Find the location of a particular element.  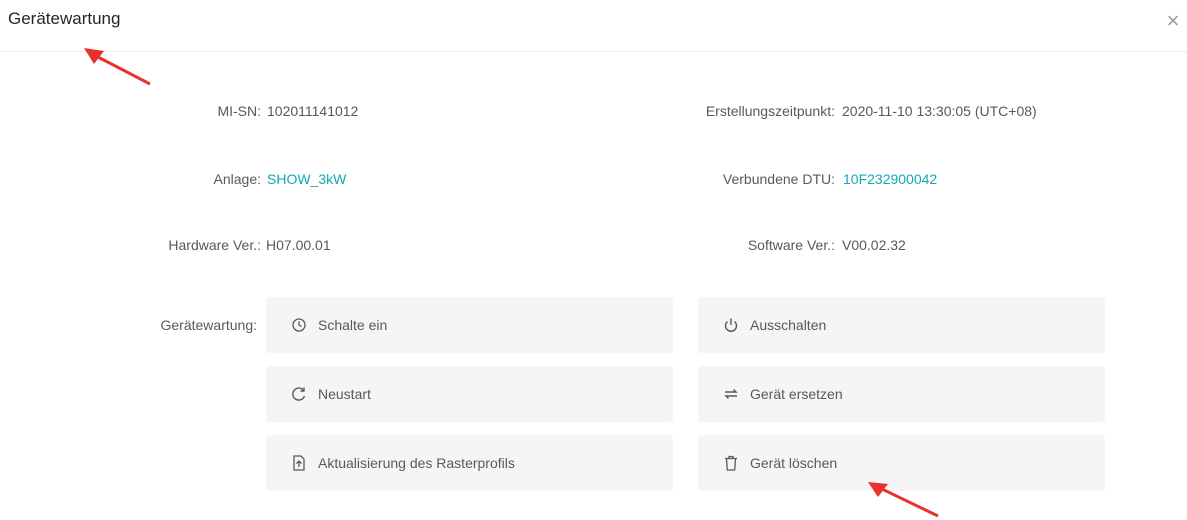

software-version-label: Software Ver.: is located at coordinates (791, 245).